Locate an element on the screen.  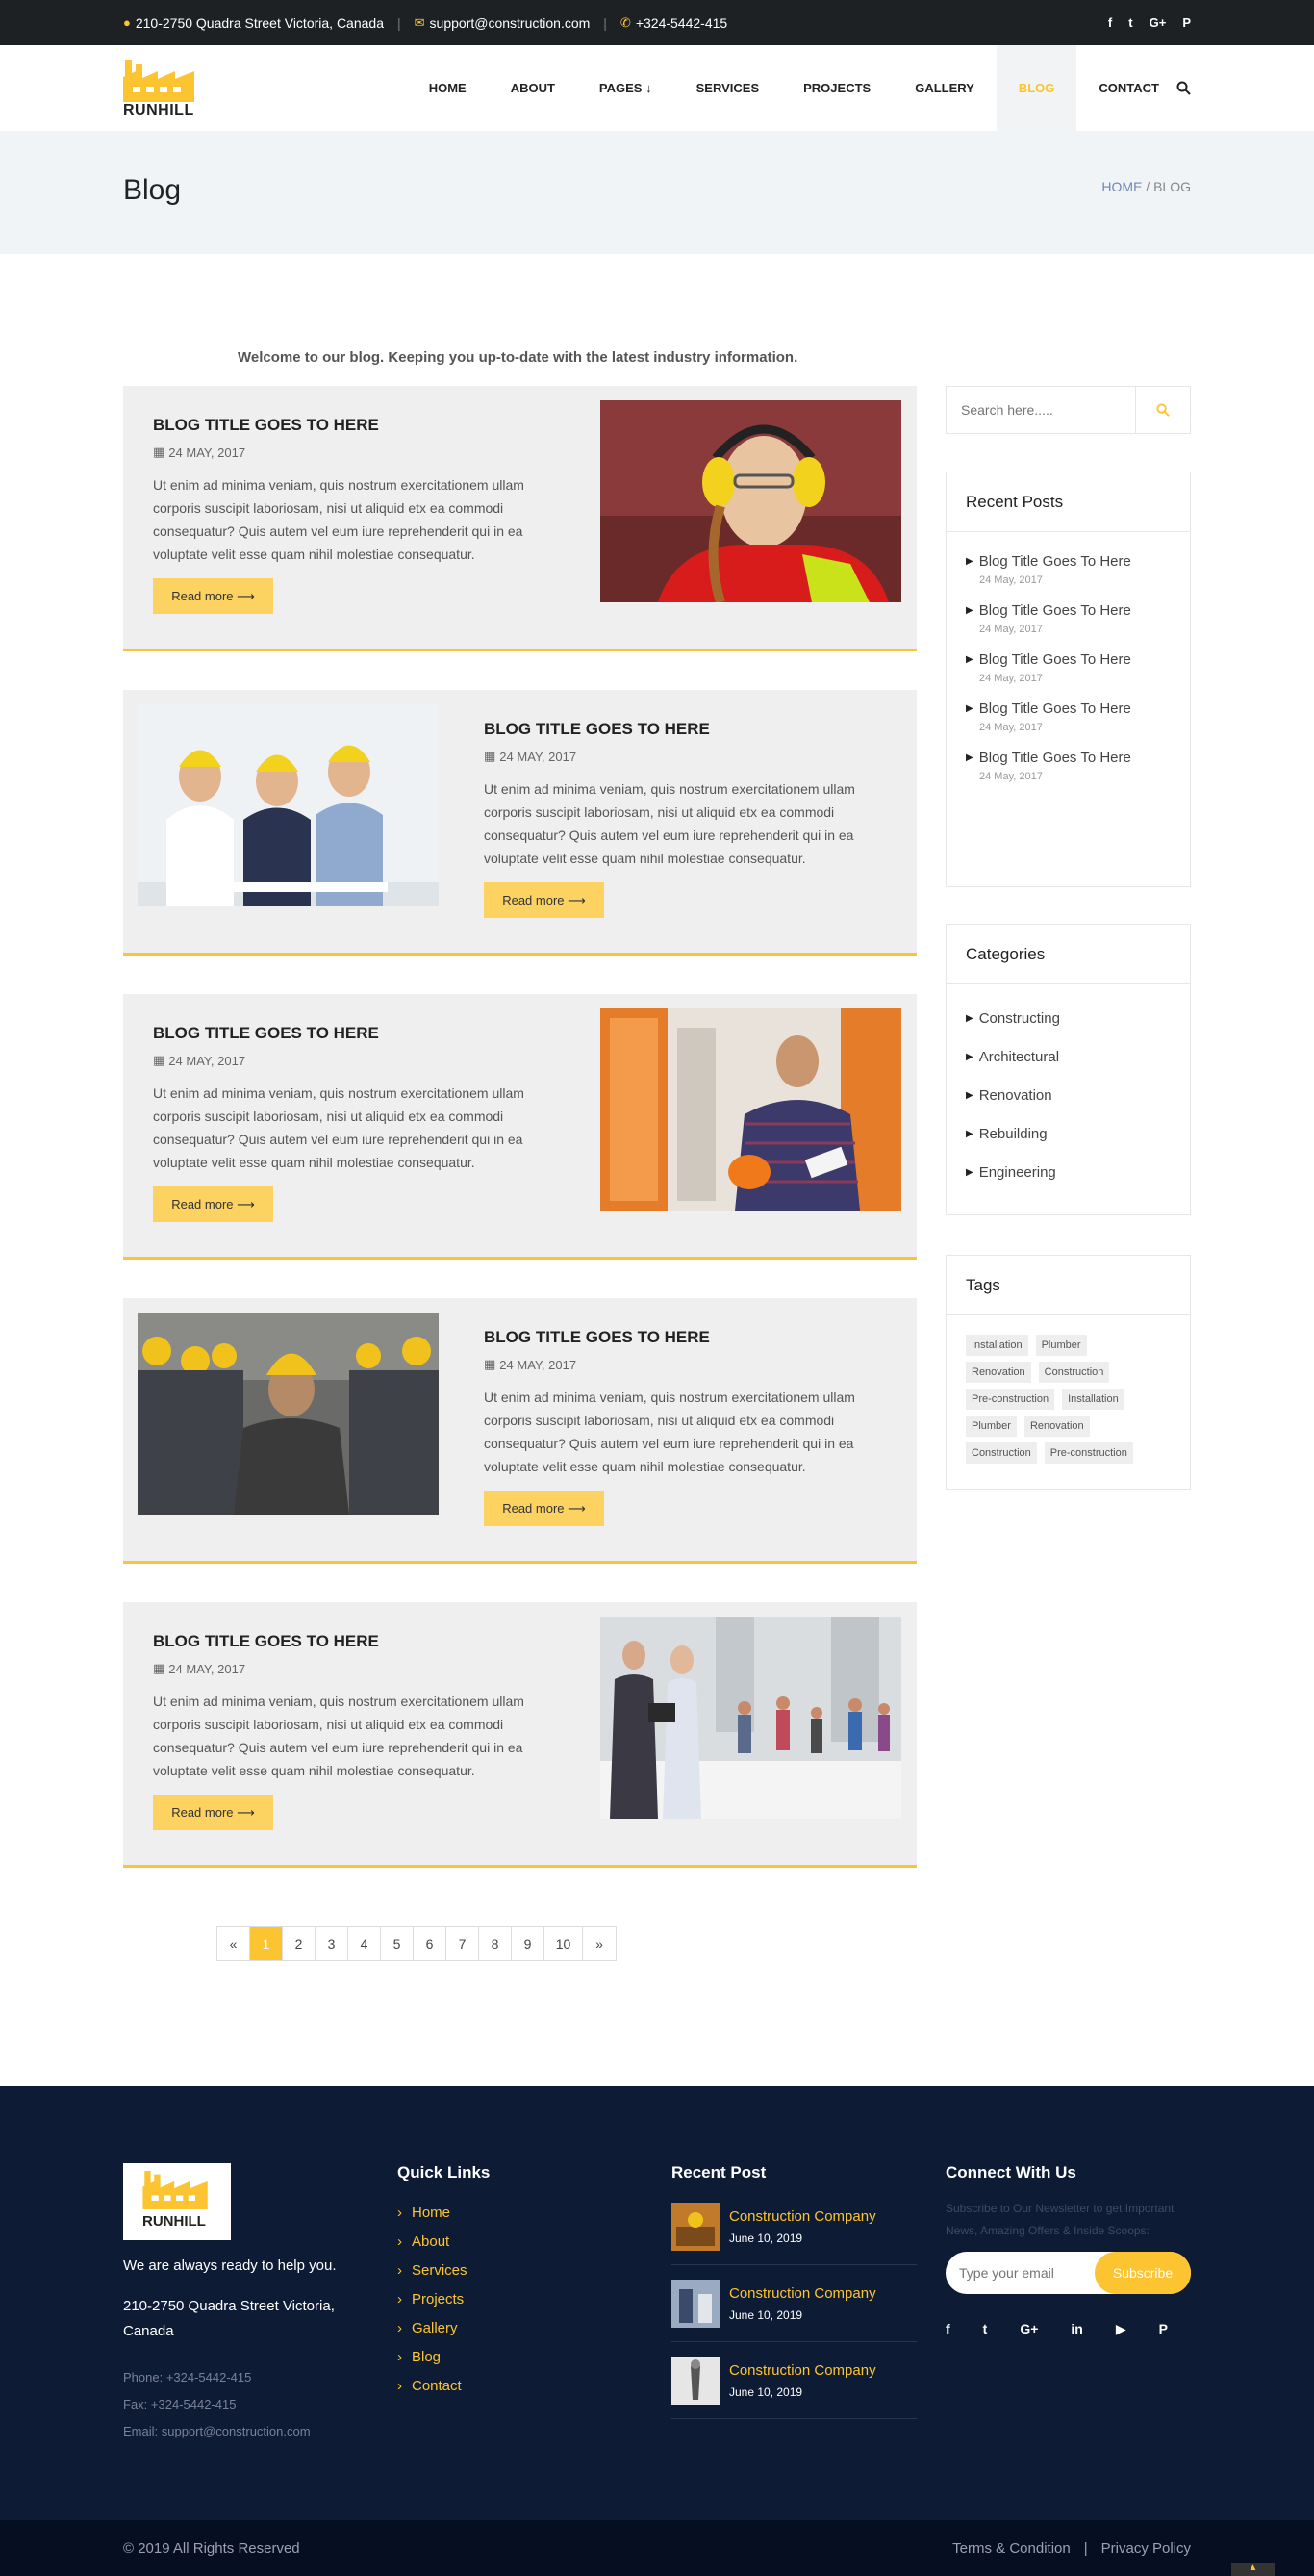
footer-logo: RUNHILL is located at coordinates (177, 2201).